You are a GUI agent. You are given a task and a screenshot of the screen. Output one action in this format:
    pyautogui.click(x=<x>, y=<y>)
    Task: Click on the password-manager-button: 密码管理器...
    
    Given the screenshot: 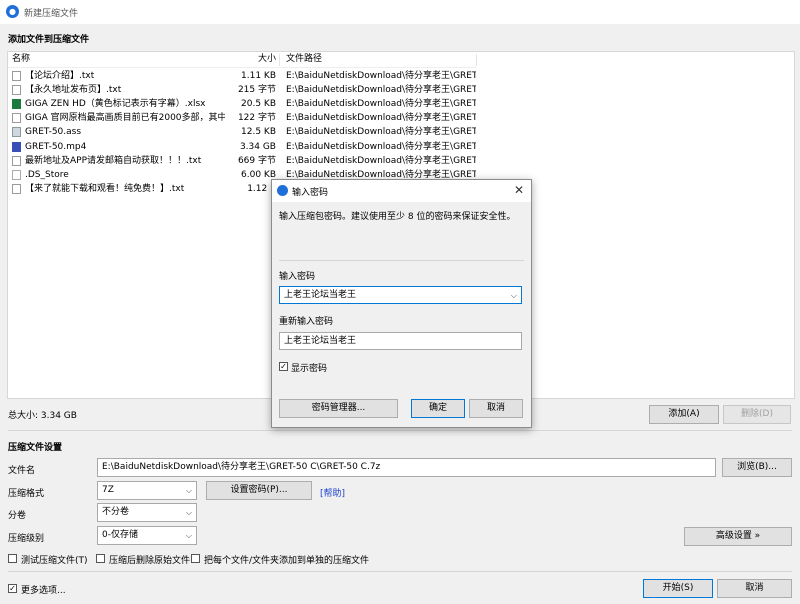 What is the action you would take?
    pyautogui.click(x=338, y=408)
    